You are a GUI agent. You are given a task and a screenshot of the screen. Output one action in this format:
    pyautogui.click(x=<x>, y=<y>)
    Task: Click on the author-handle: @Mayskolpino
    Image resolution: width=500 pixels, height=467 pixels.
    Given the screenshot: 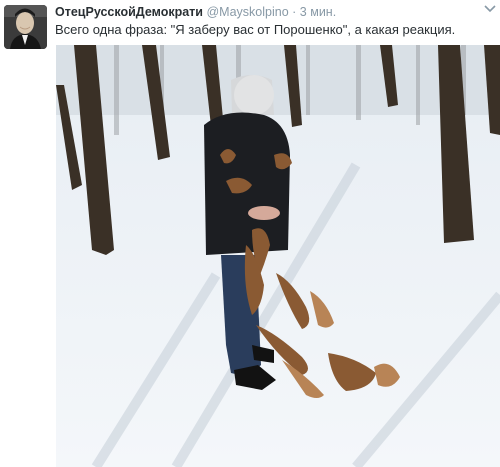 What is the action you would take?
    pyautogui.click(x=247, y=12)
    